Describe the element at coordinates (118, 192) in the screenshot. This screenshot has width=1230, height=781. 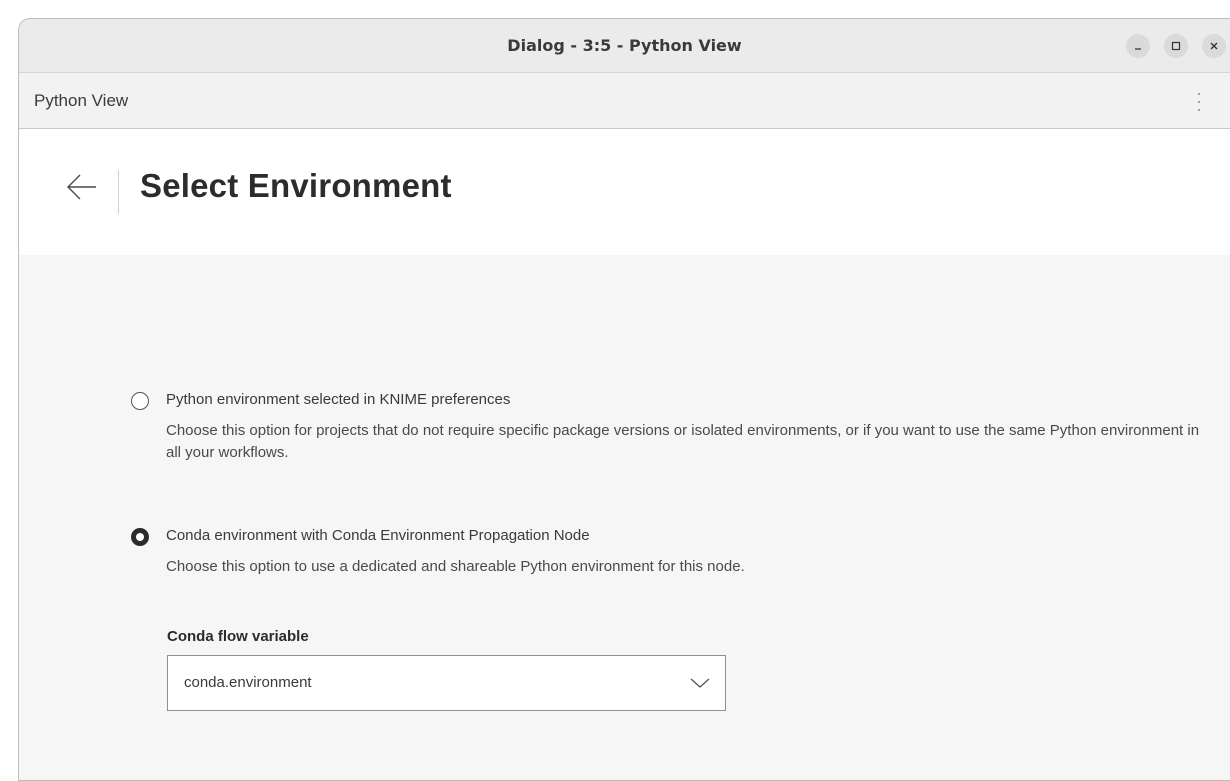
I see `header-divider` at that location.